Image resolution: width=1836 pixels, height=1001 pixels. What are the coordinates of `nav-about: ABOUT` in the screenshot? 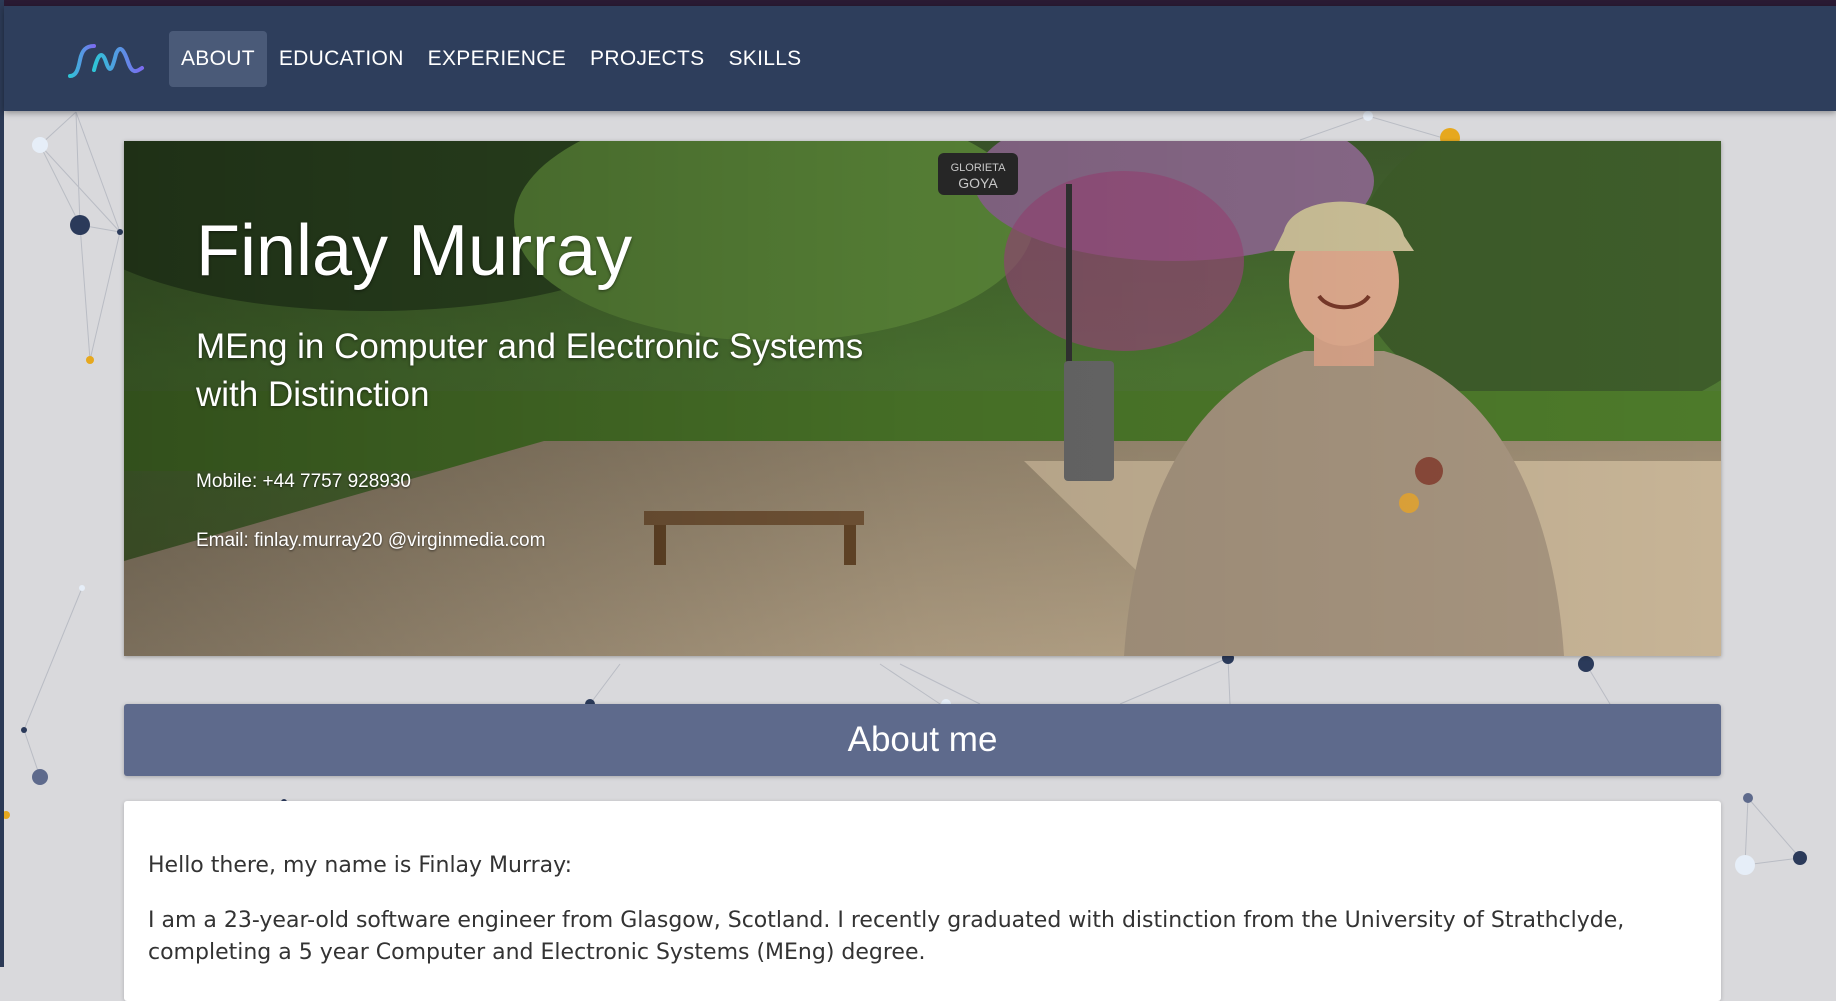 It's located at (218, 59).